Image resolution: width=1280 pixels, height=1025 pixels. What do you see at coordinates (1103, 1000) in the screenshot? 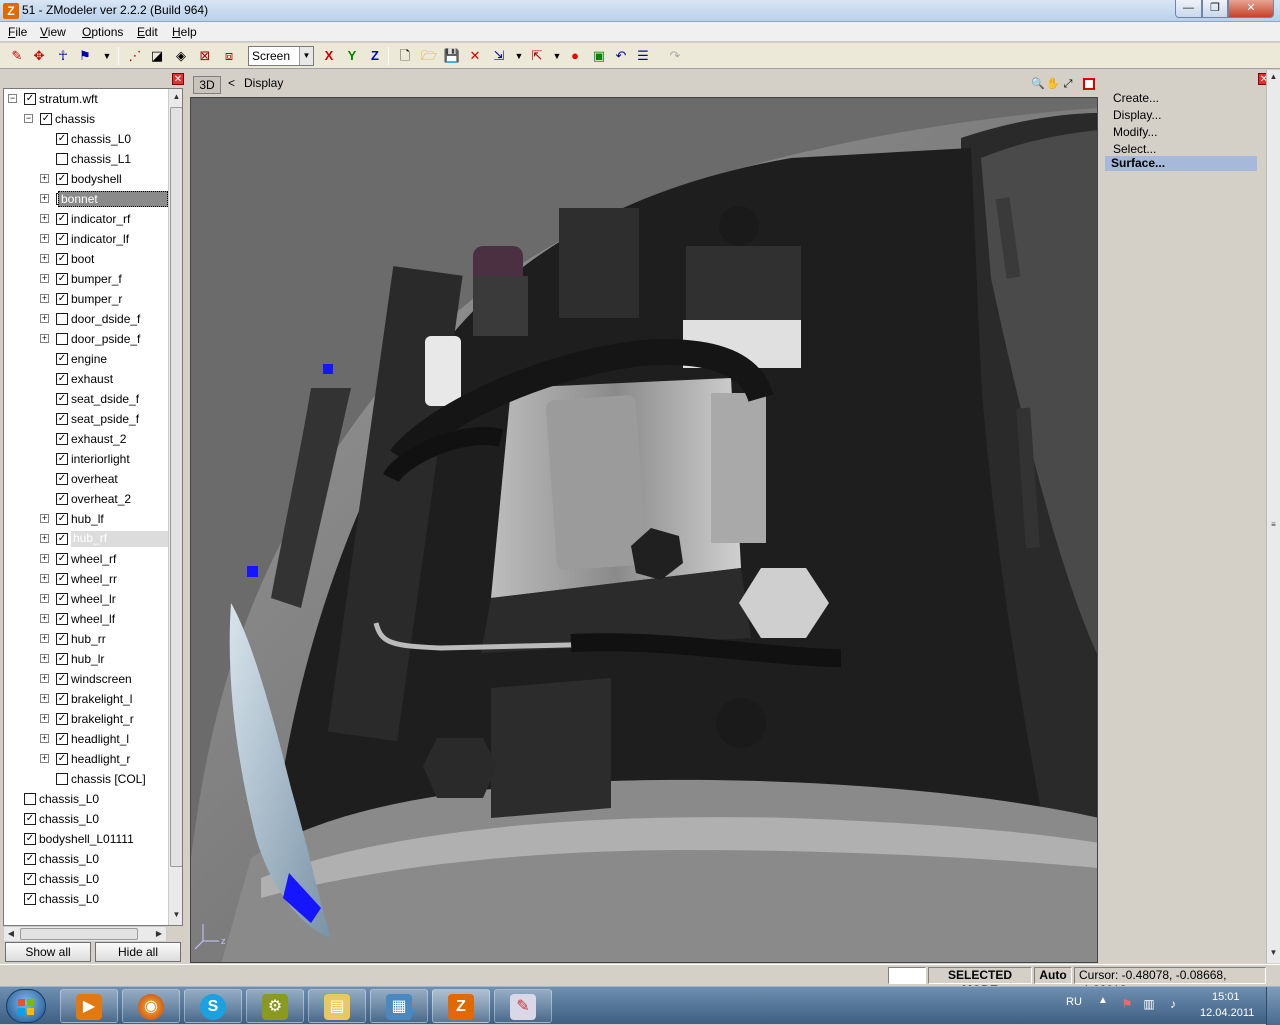
I see `tray-expand-icon: ▲` at bounding box center [1103, 1000].